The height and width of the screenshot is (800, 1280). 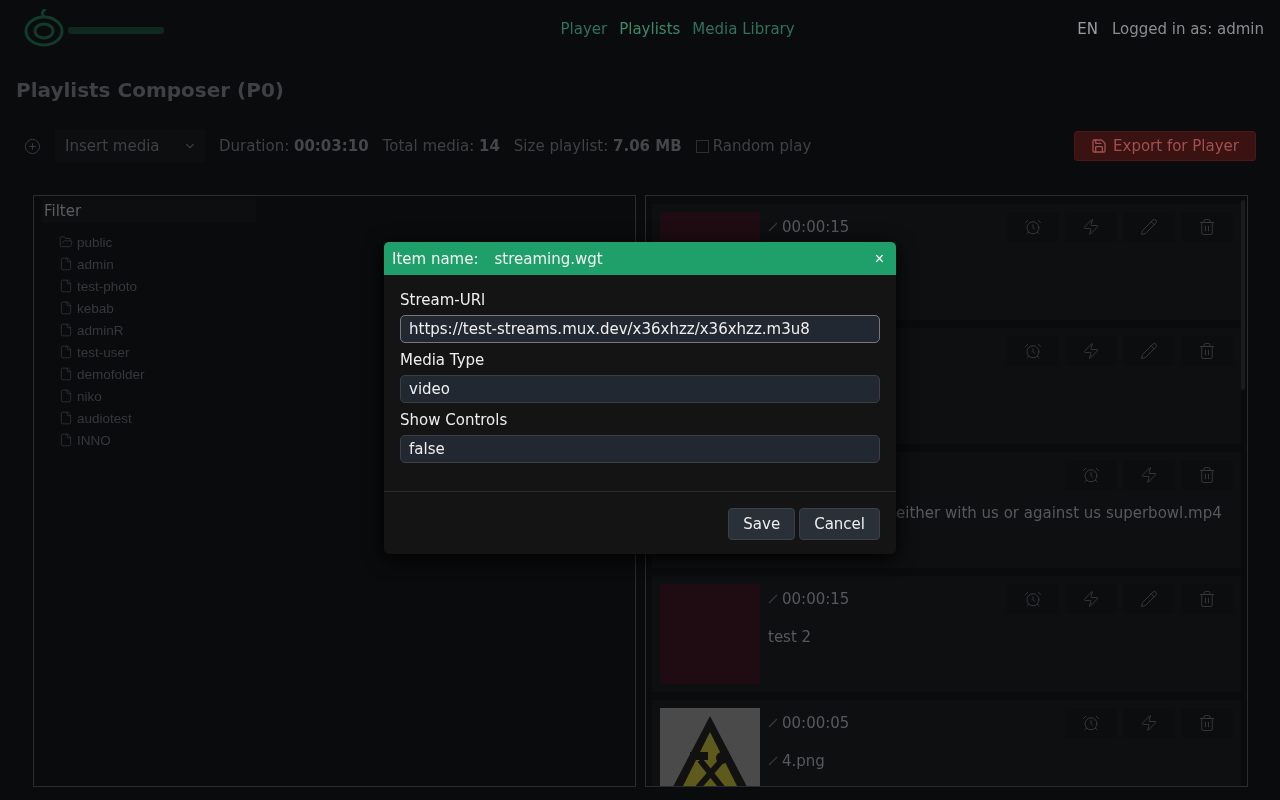 I want to click on cancel-button: Cancel, so click(x=839, y=524).